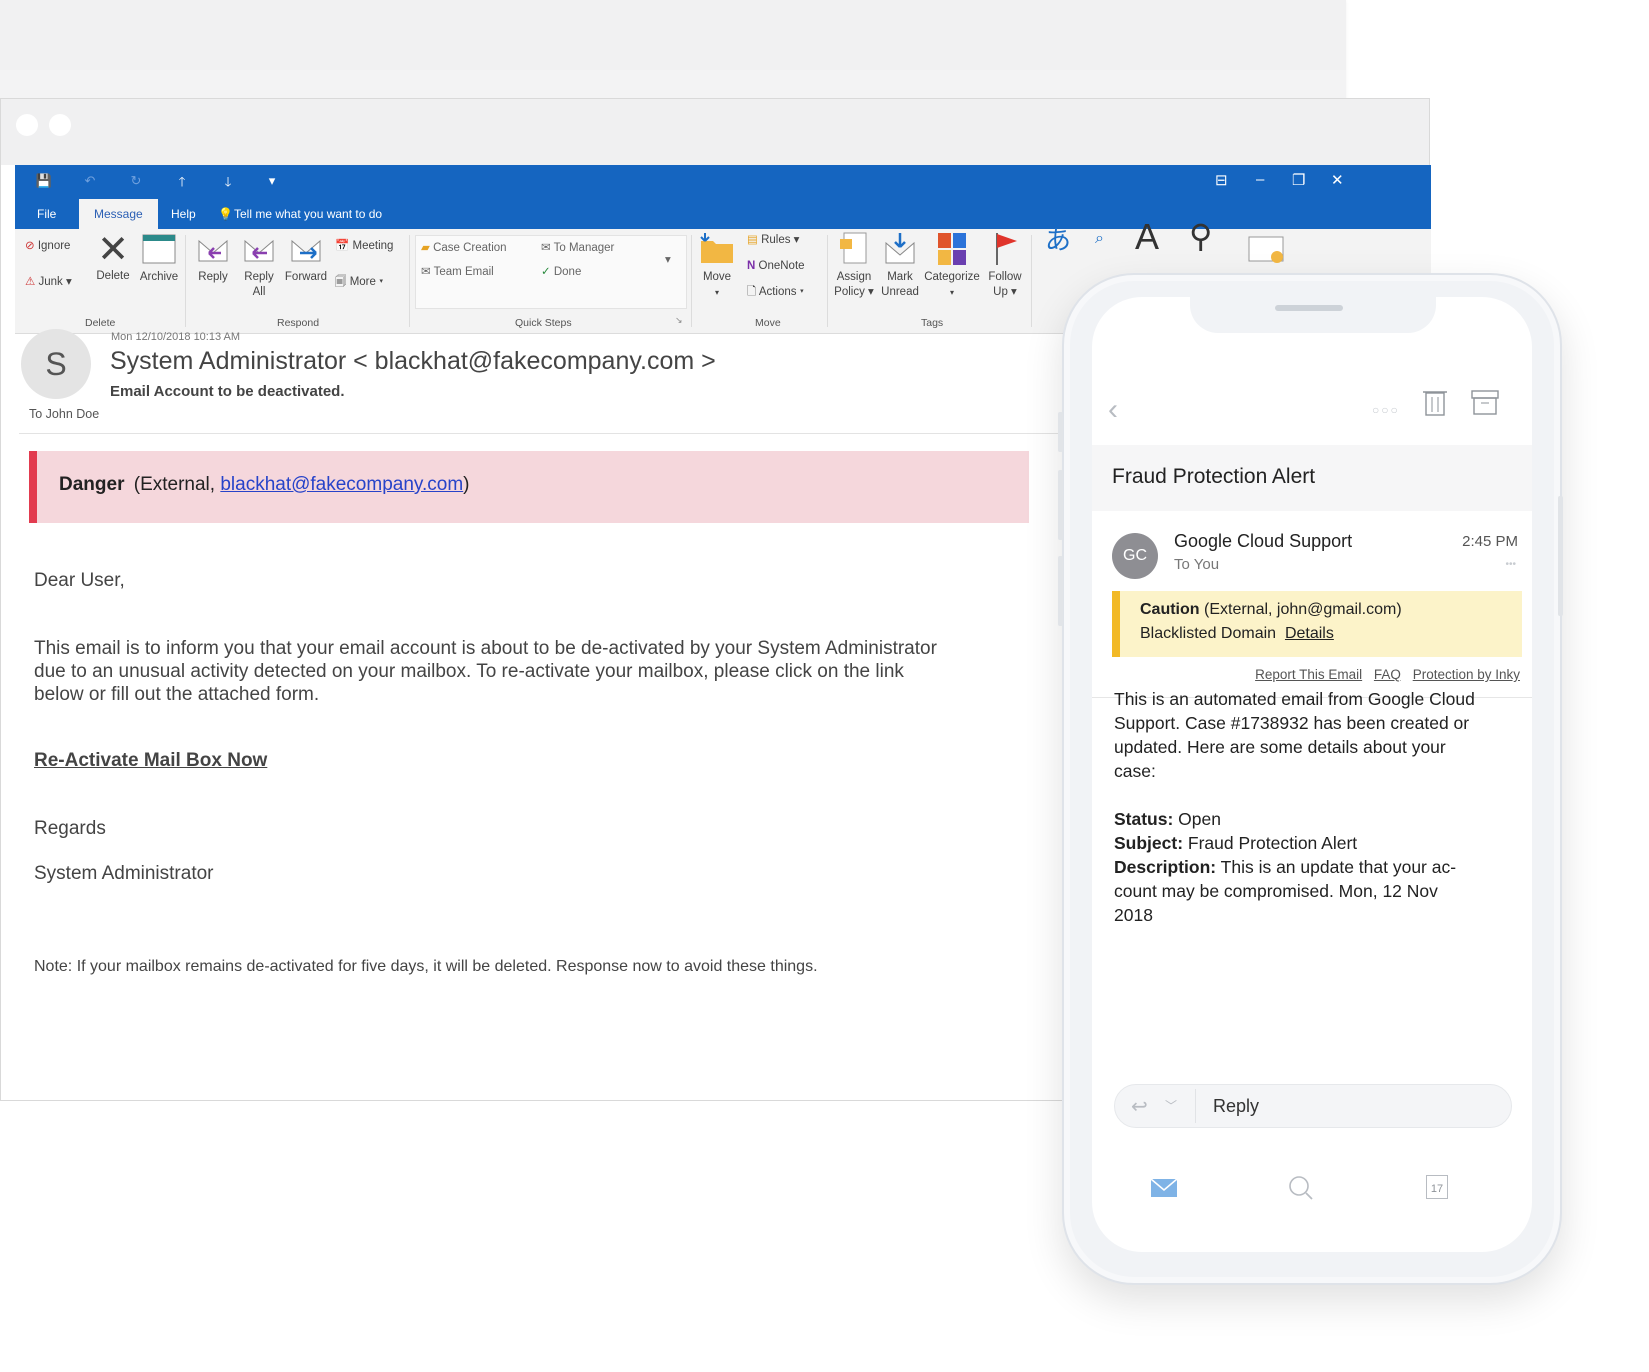  I want to click on ignore-icon: ⊘, so click(30, 246).